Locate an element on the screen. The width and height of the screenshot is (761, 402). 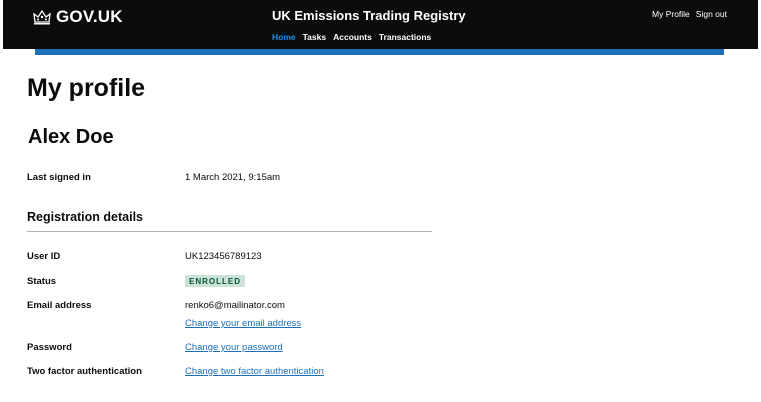
my-profile-link: My Profile is located at coordinates (671, 14).